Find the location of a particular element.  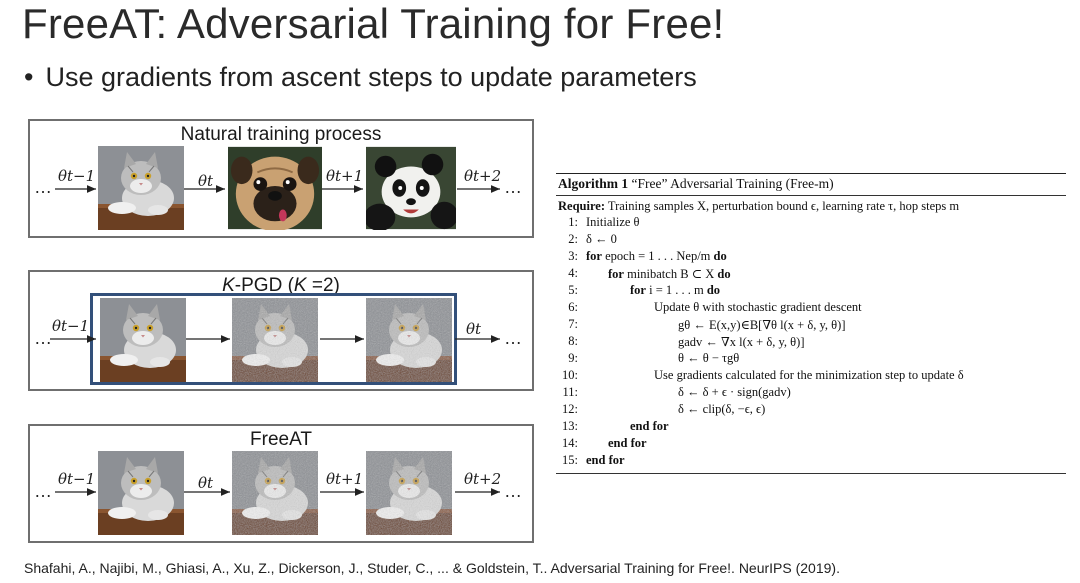

line-text: δ ← 0 is located at coordinates (601, 239).